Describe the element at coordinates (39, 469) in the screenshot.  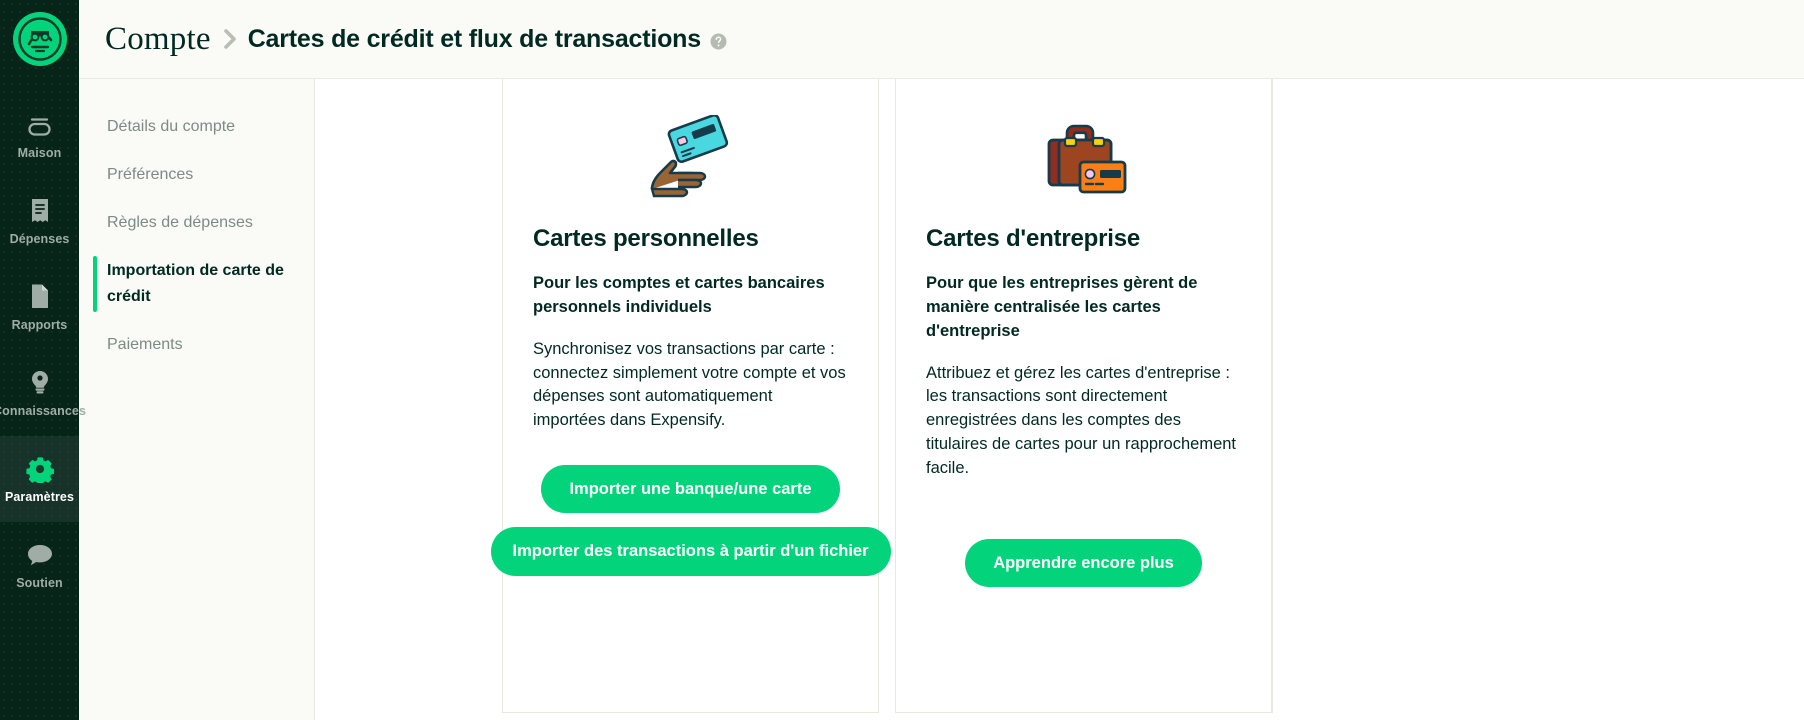
I see `gear-icon` at that location.